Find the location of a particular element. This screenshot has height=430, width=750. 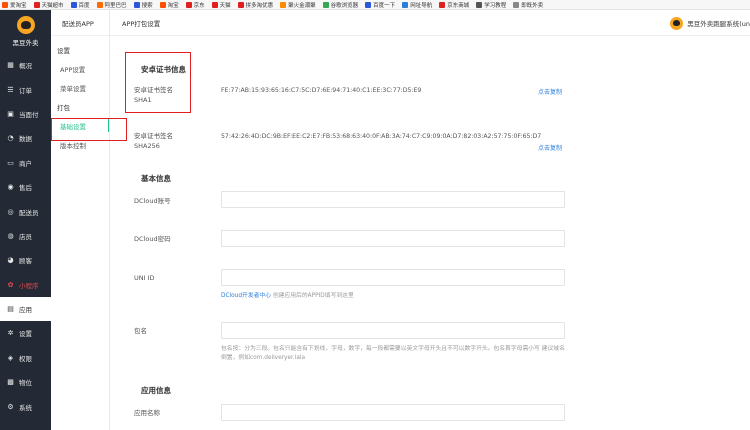

sub-item-menu-settings: 菜单设置 is located at coordinates (80, 87).